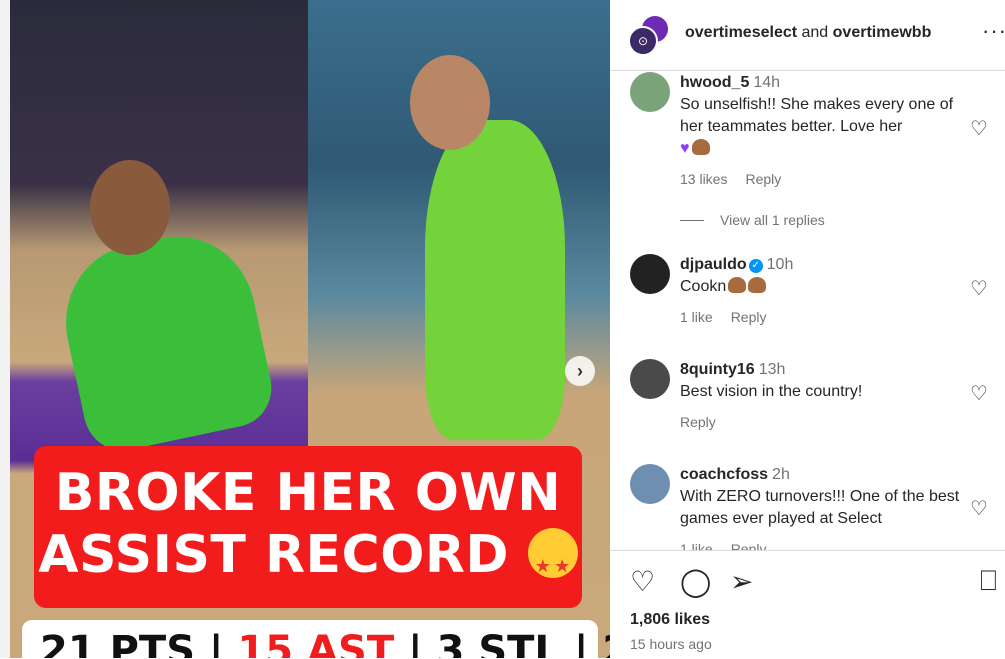 Image resolution: width=1005 pixels, height=659 pixels. What do you see at coordinates (771, 391) in the screenshot?
I see `comment-text: Best vision in the country!` at bounding box center [771, 391].